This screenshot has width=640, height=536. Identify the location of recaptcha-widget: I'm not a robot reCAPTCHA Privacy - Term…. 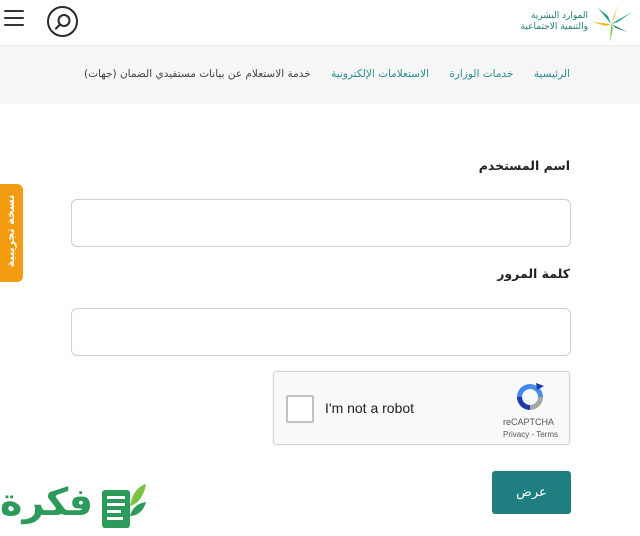
(421, 408).